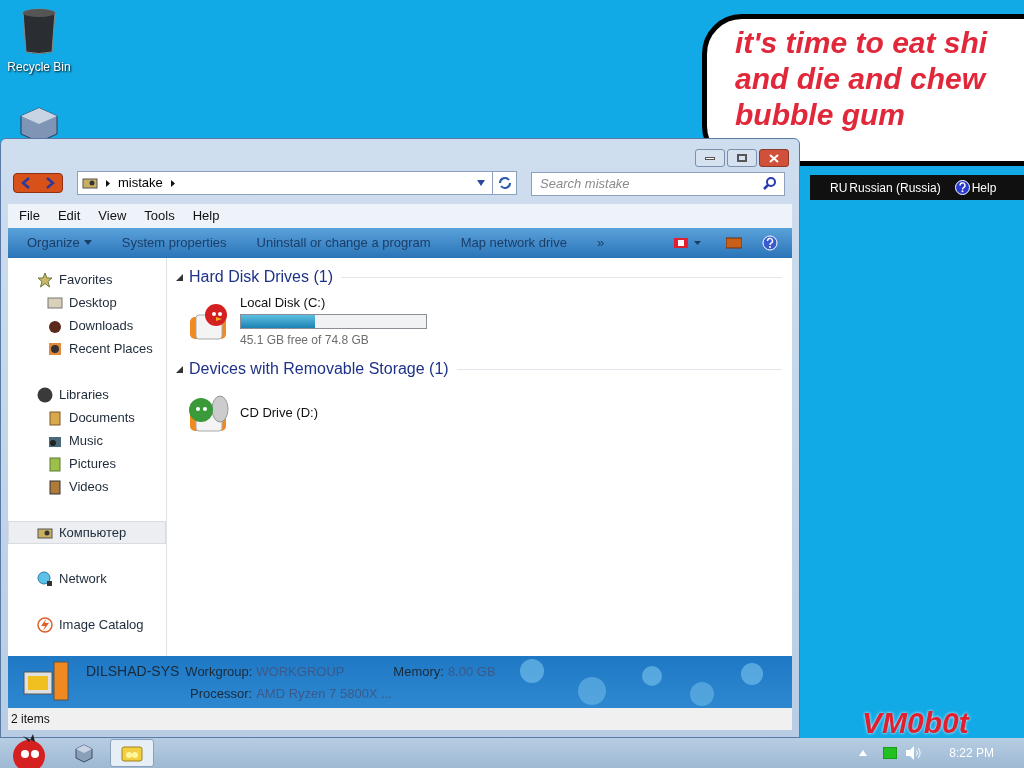 This screenshot has height=768, width=1024. Describe the element at coordinates (55, 302) in the screenshot. I see `desktop-icon` at that location.